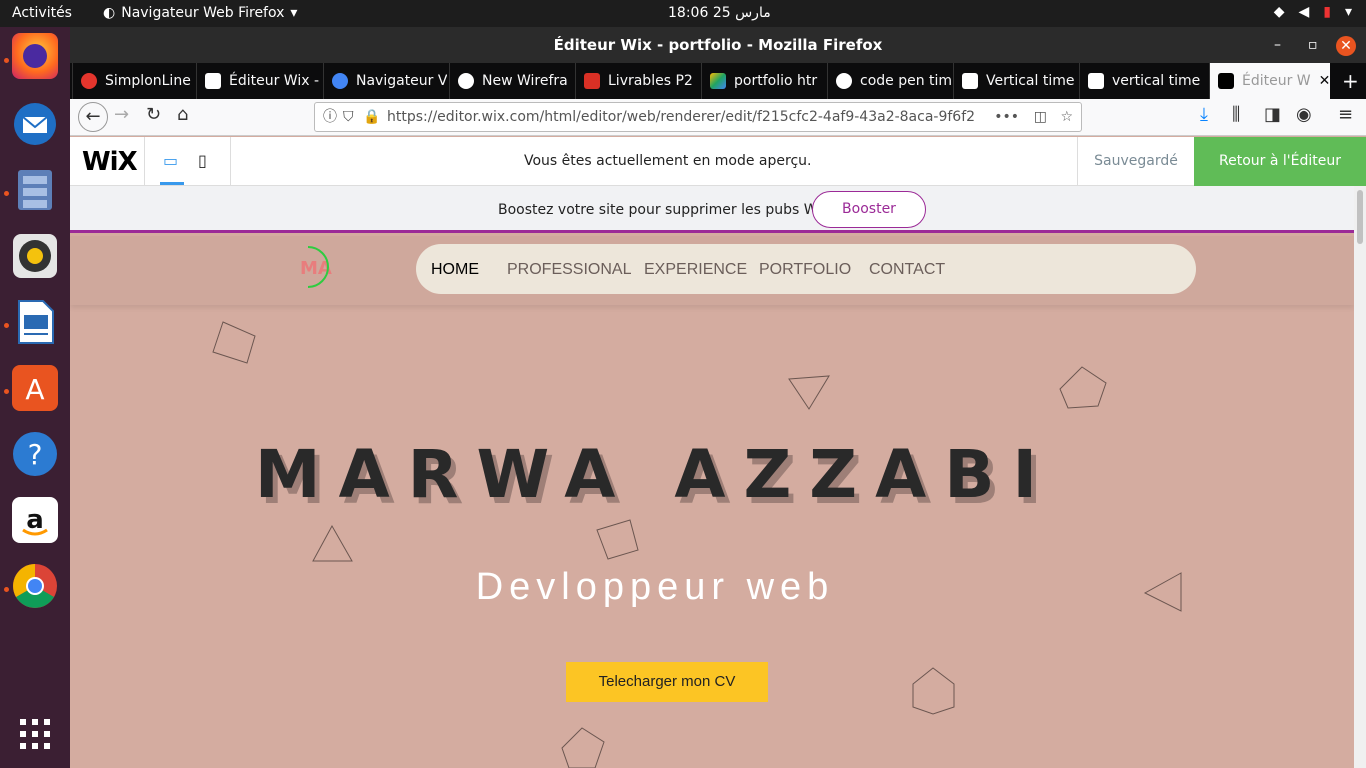  I want to click on wix-favicon, so click(1226, 81).